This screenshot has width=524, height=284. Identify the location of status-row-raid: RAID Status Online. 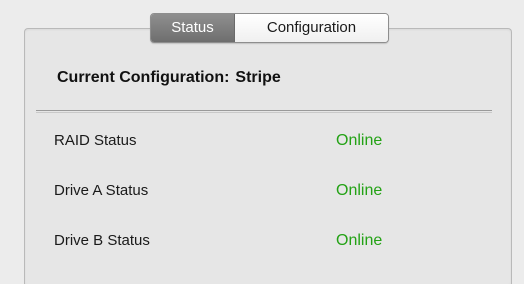
(274, 142).